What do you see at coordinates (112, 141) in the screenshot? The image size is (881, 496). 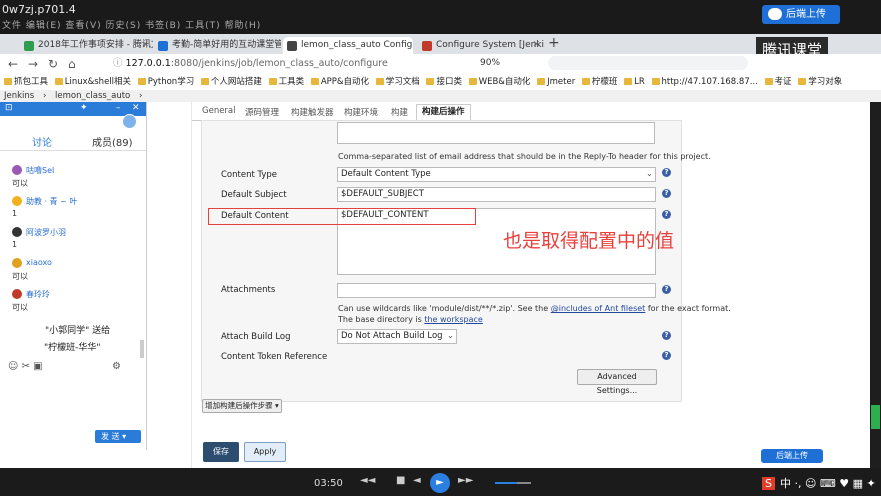 I see `tab-members: 成员(89)` at bounding box center [112, 141].